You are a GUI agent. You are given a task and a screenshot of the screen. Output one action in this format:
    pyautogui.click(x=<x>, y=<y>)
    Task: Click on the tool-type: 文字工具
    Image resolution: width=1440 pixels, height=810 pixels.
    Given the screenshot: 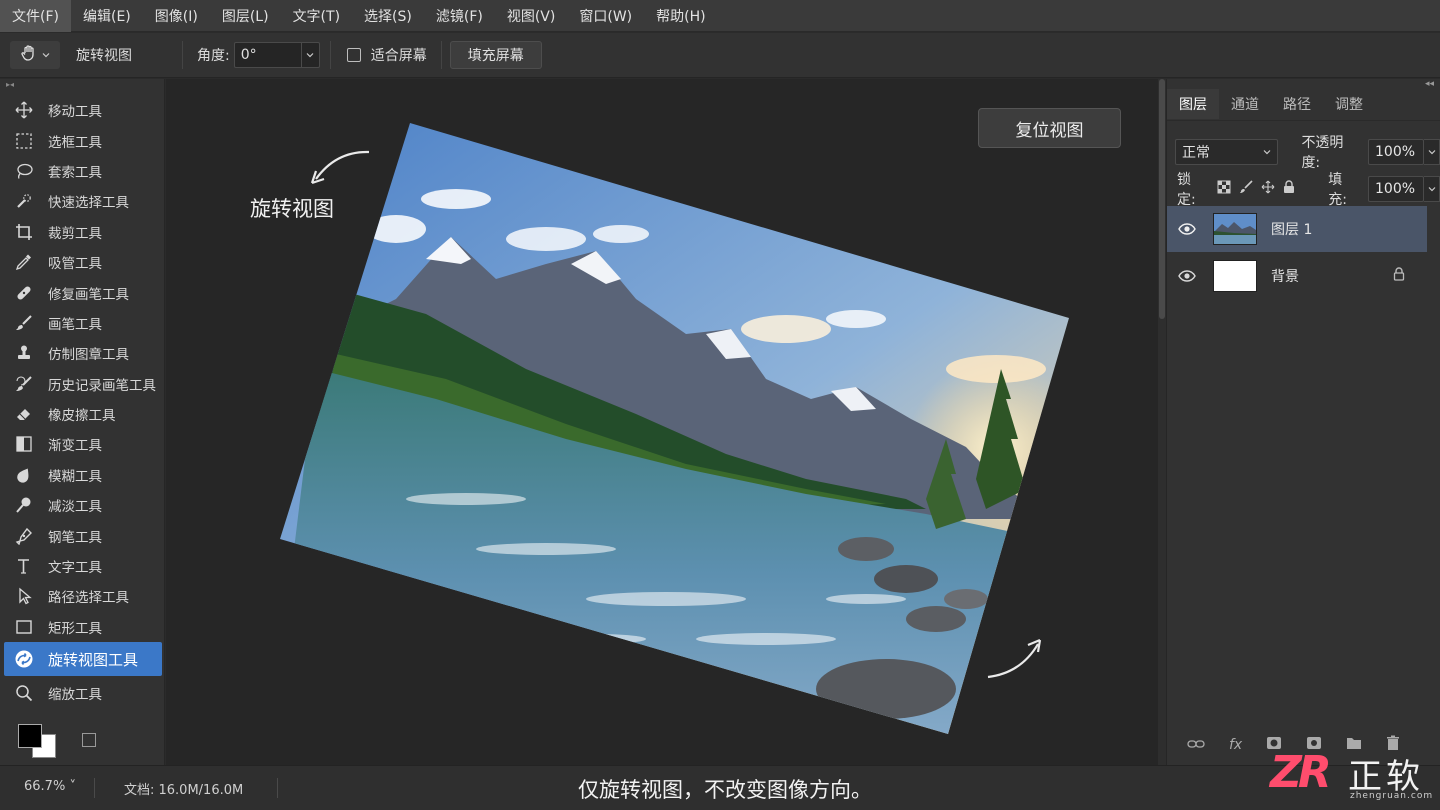 What is the action you would take?
    pyautogui.click(x=82, y=566)
    